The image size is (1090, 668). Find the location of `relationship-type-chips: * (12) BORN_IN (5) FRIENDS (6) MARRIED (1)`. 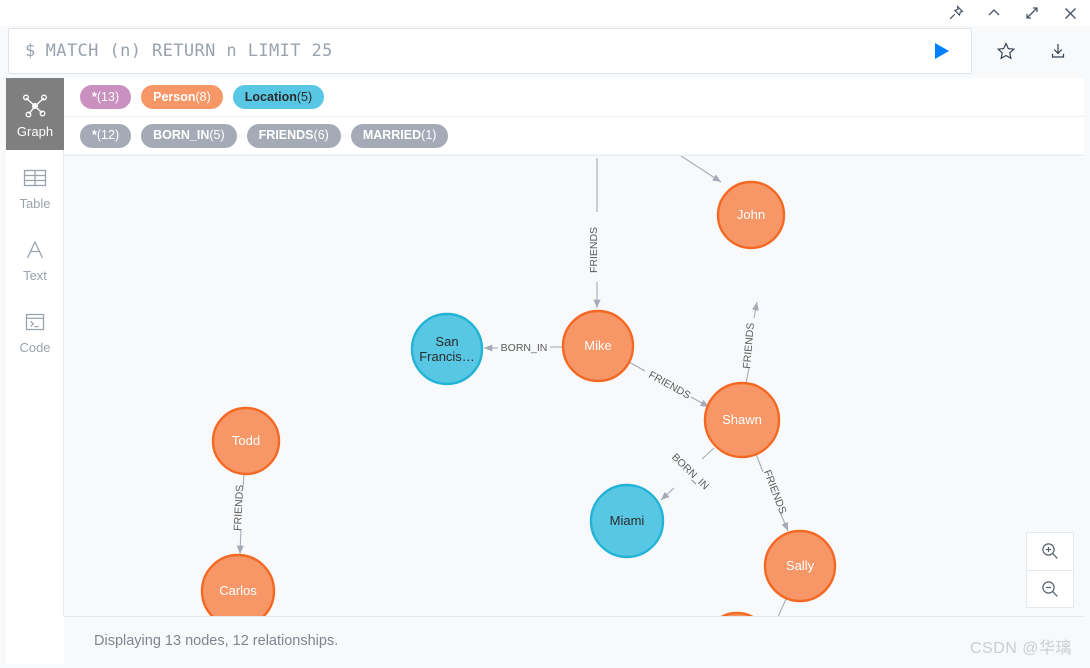

relationship-type-chips: * (12) BORN_IN (5) FRIENDS (6) MARRIED (1) is located at coordinates (574, 135).